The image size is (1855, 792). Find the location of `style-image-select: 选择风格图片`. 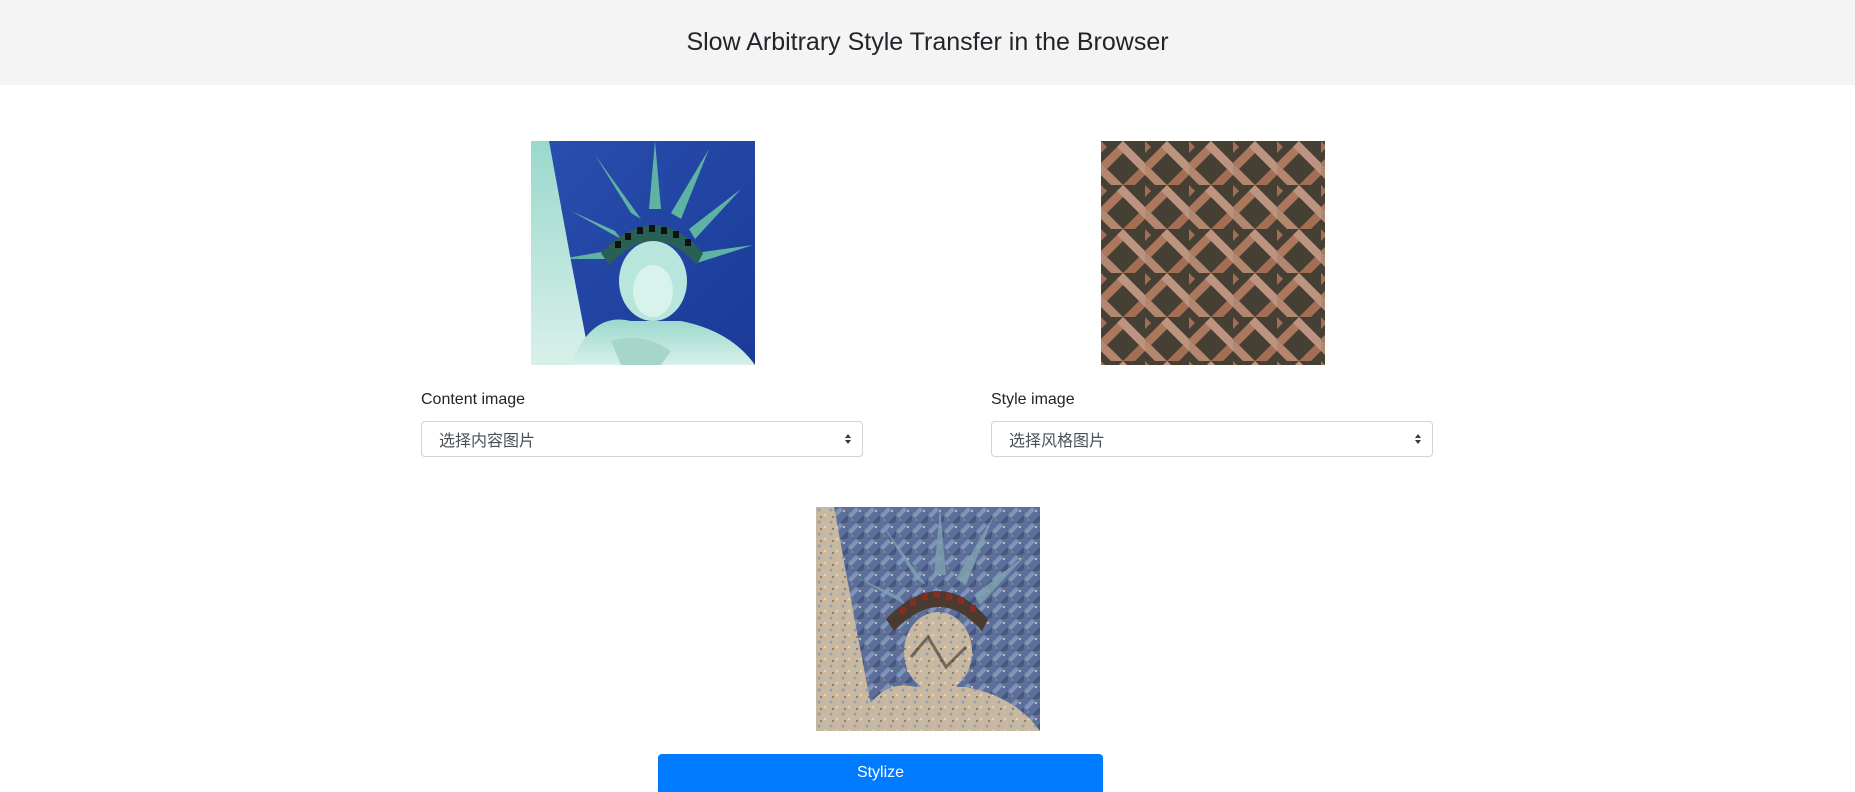

style-image-select: 选择风格图片 is located at coordinates (1212, 439).